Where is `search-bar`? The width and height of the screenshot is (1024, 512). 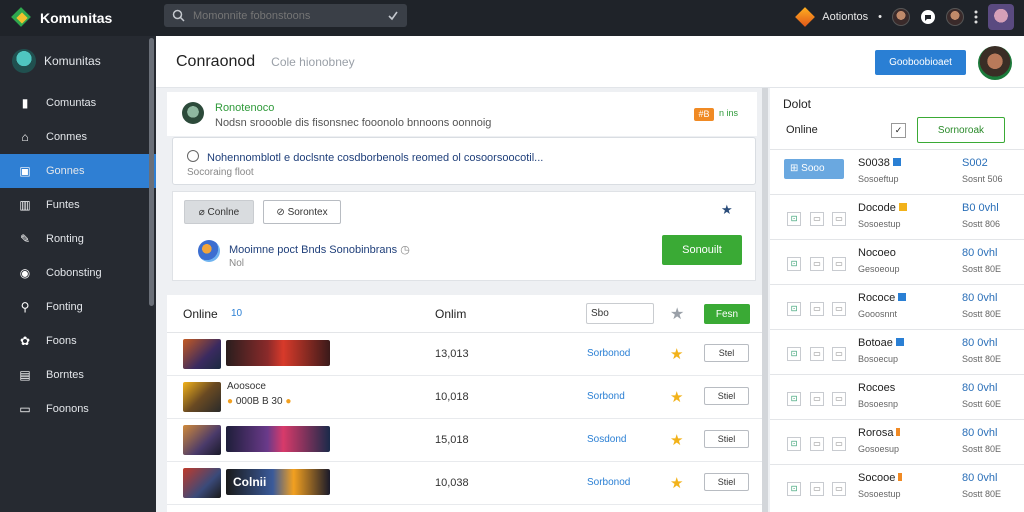
search-bar is located at coordinates (285, 15).